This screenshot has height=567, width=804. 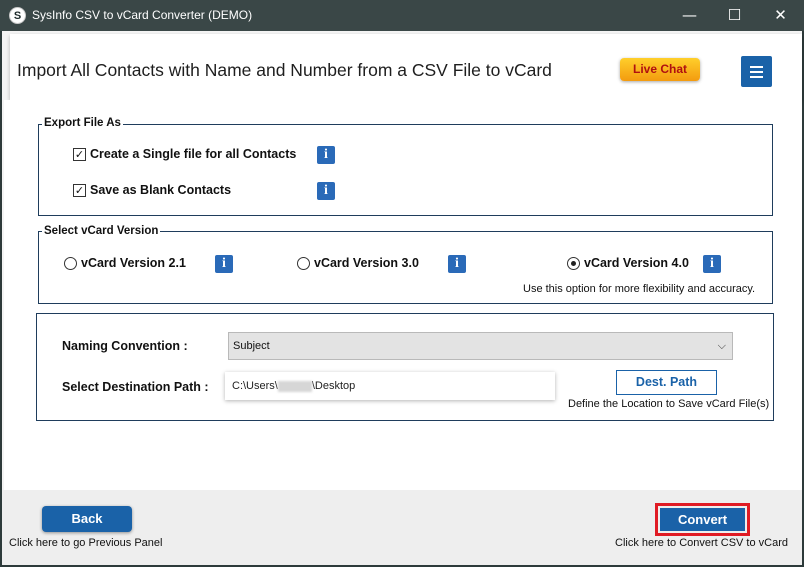 What do you see at coordinates (224, 264) in the screenshot?
I see `vcard-21-info-icon: i` at bounding box center [224, 264].